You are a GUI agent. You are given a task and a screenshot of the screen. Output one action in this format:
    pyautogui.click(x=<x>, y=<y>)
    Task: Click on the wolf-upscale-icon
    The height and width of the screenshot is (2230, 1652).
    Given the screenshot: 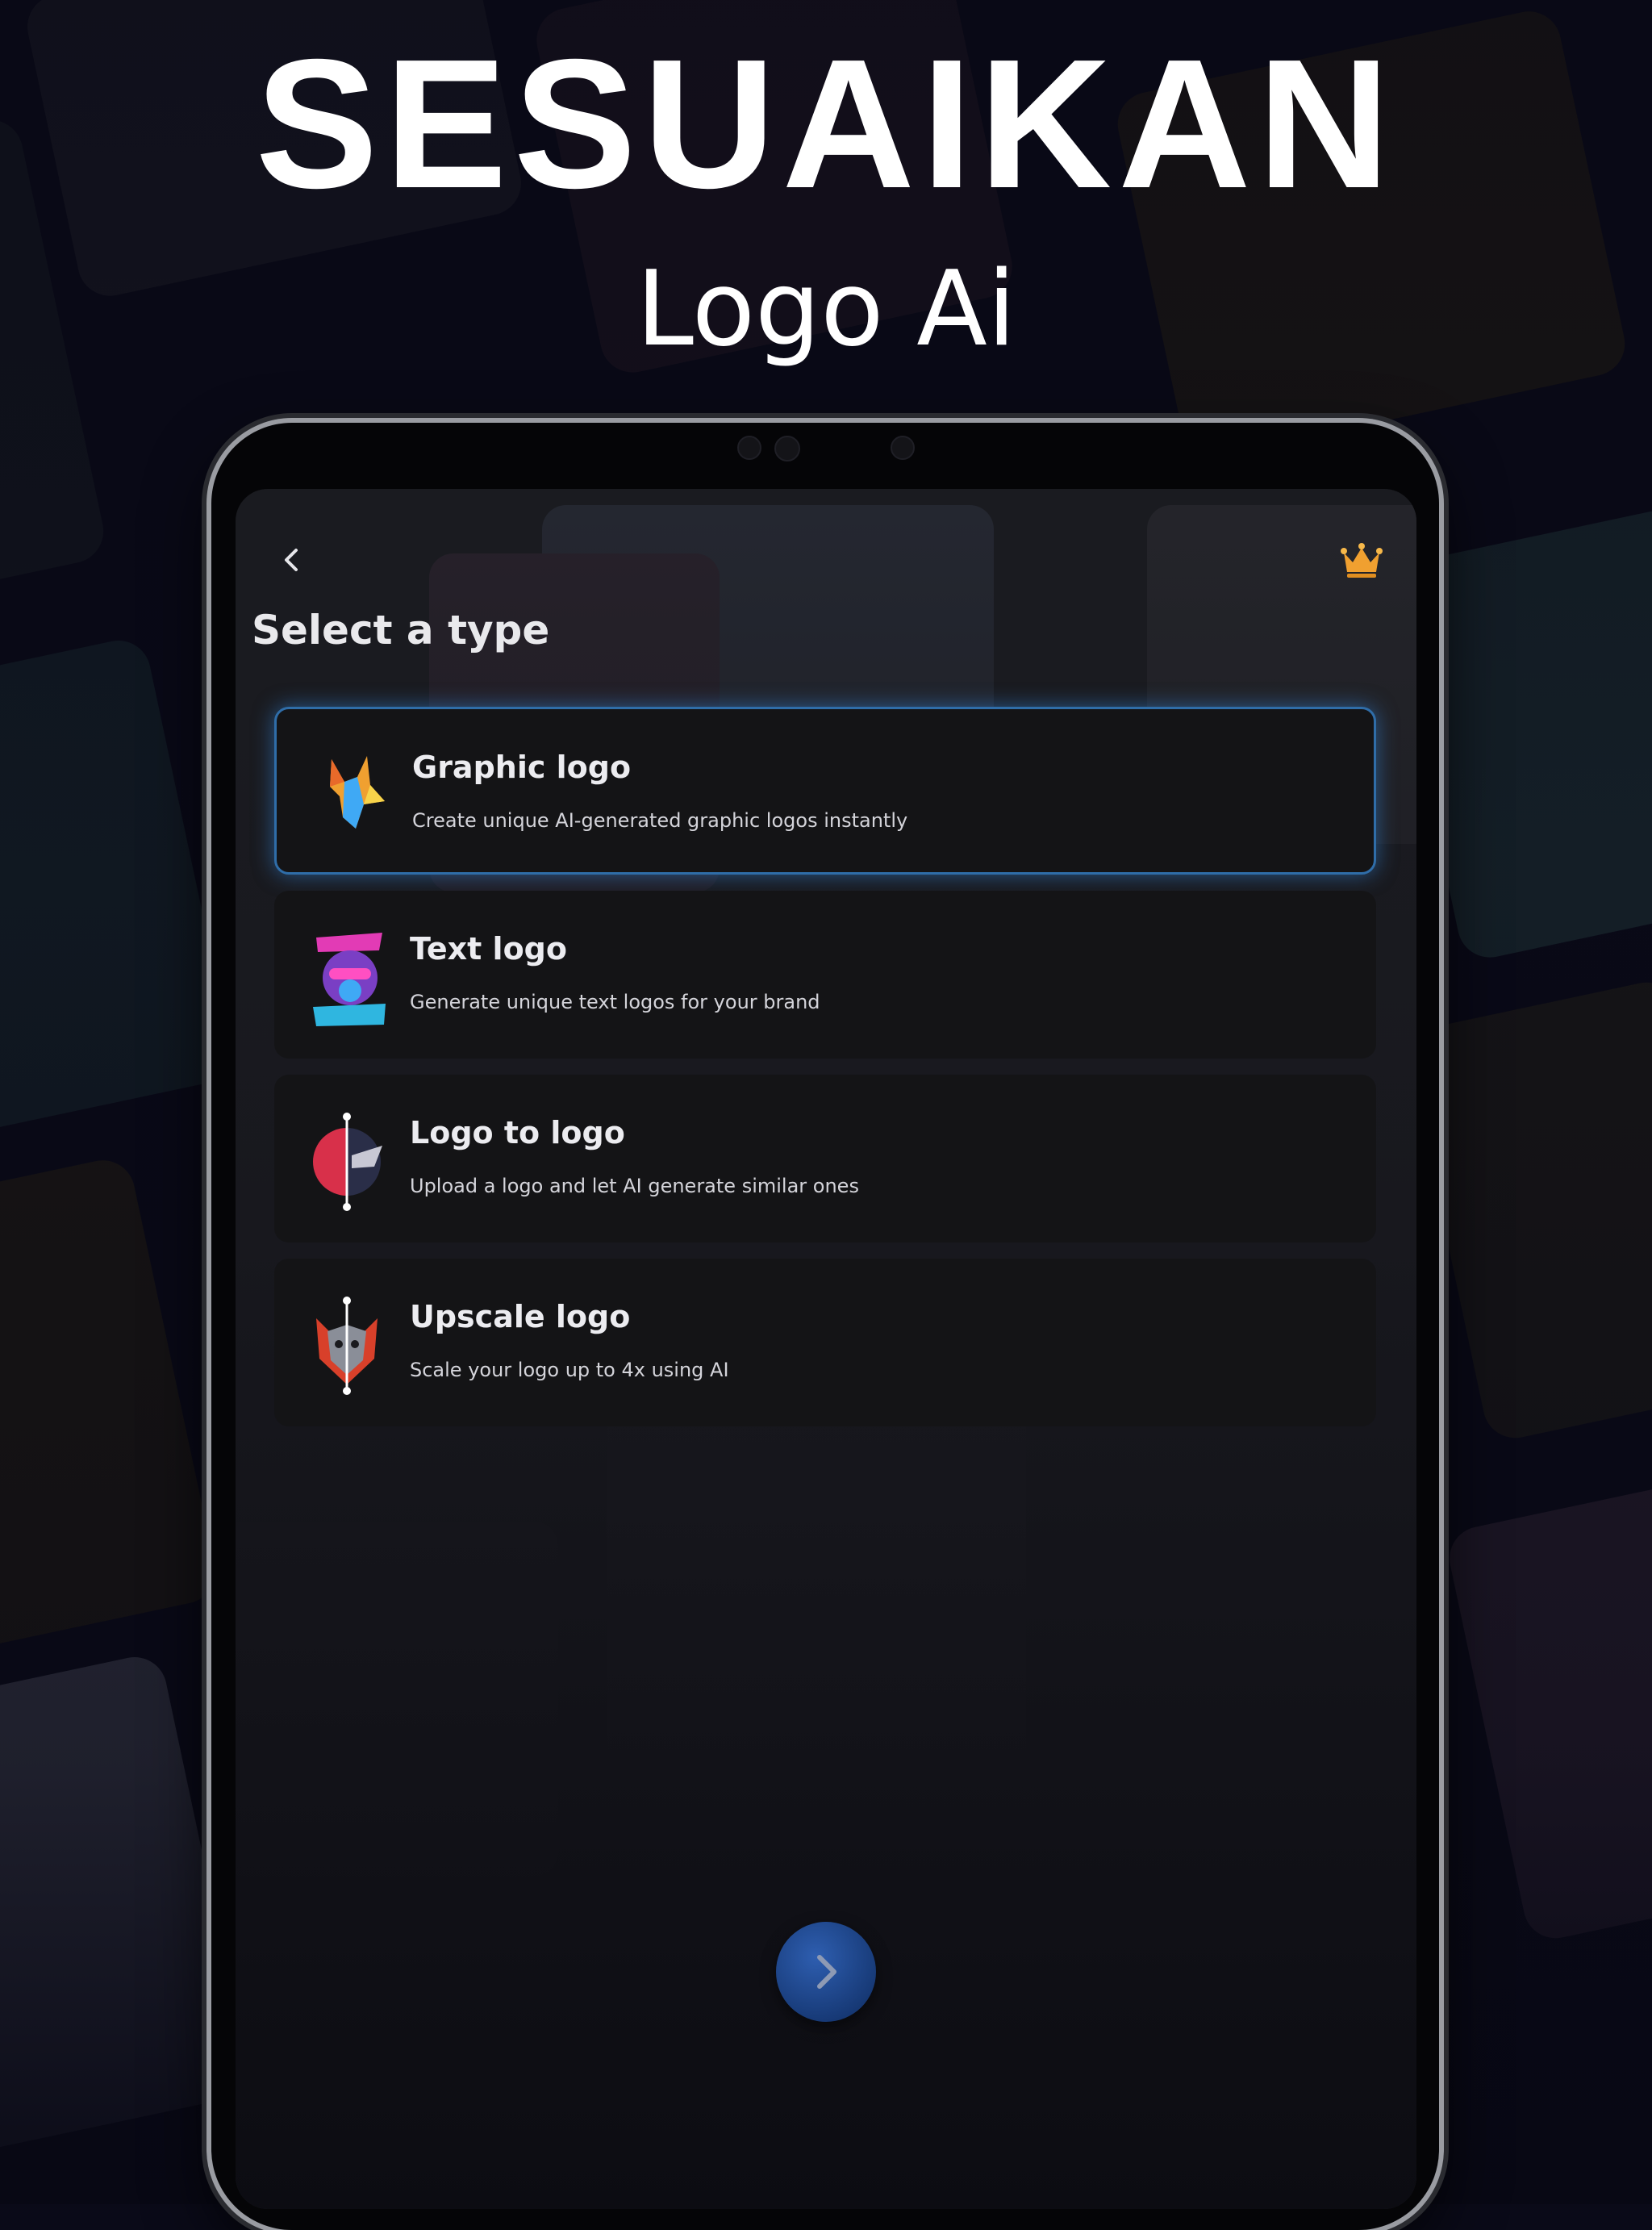 What is the action you would take?
    pyautogui.click(x=353, y=1344)
    